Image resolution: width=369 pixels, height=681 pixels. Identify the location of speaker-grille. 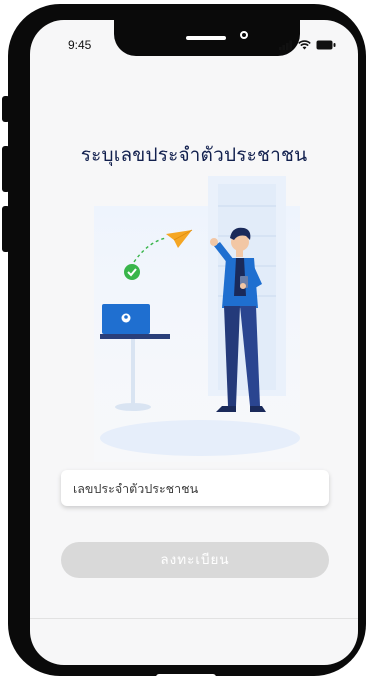
(206, 38).